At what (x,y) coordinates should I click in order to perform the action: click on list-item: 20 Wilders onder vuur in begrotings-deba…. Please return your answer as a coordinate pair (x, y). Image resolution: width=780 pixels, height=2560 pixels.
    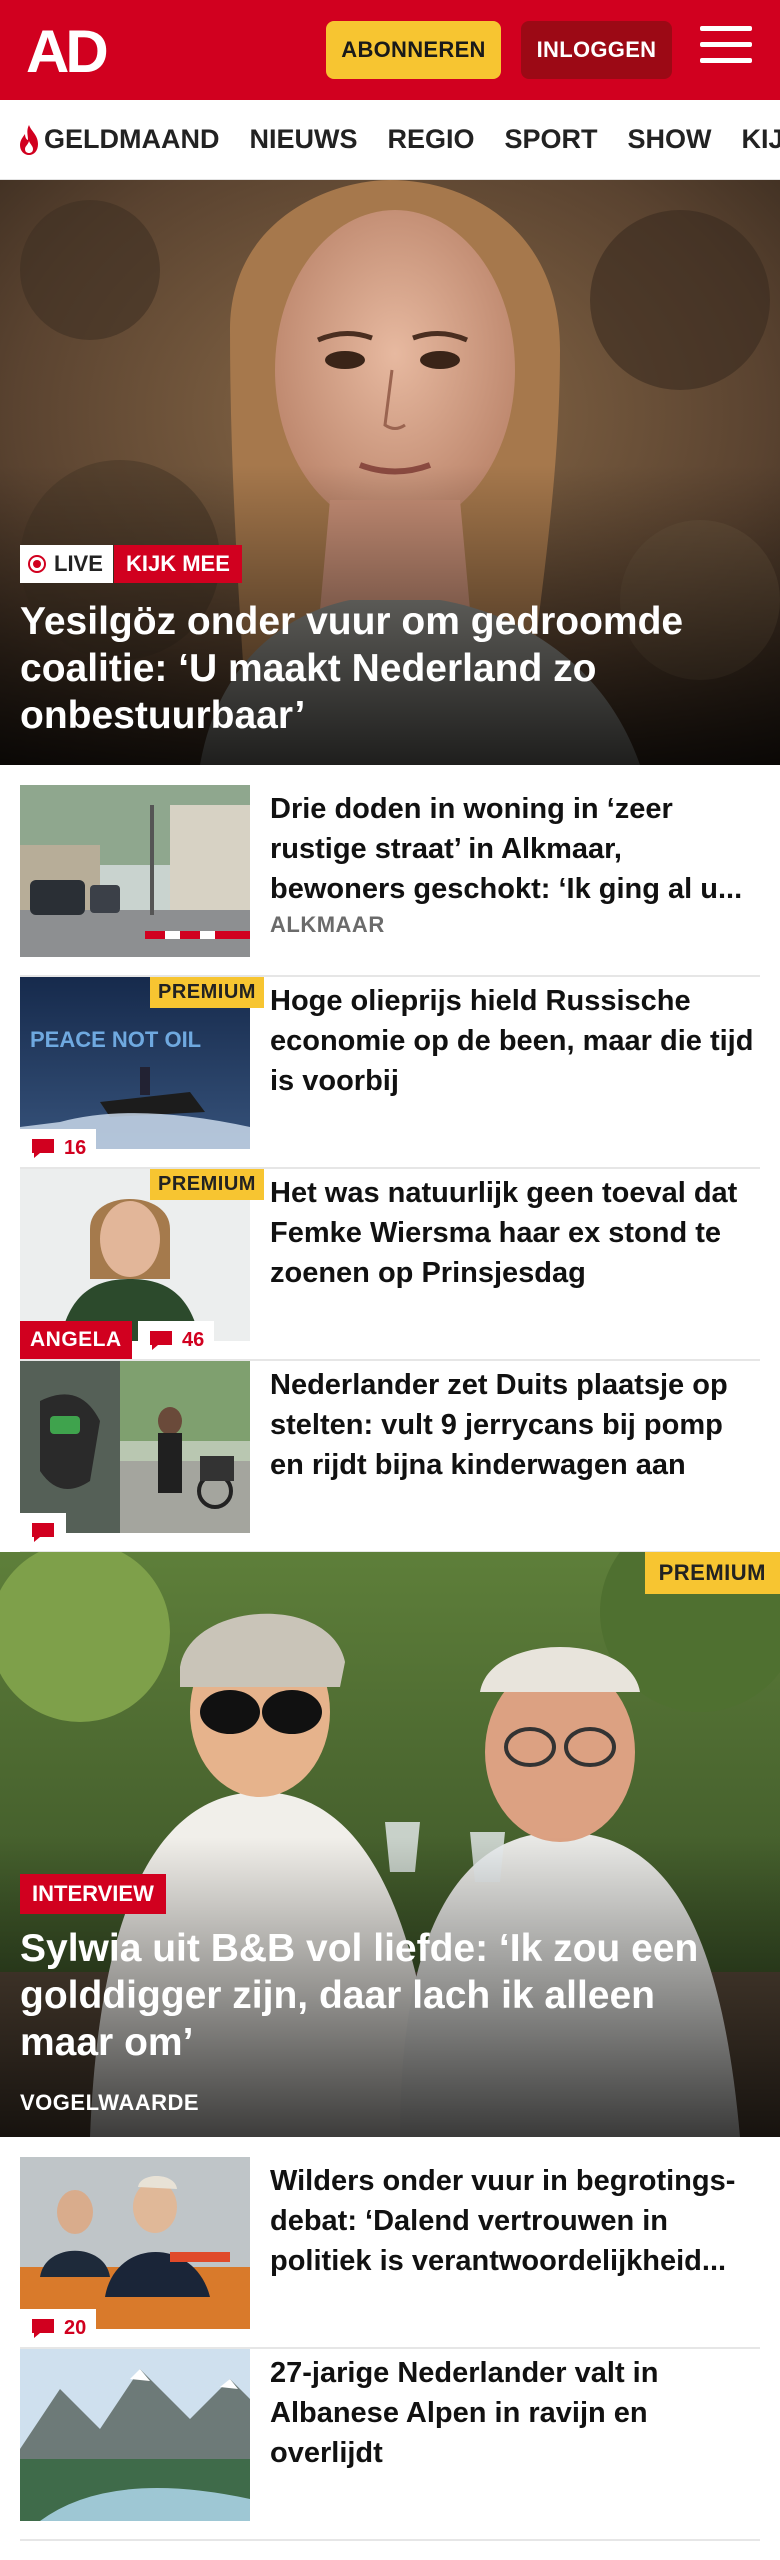
    Looking at the image, I should click on (390, 2253).